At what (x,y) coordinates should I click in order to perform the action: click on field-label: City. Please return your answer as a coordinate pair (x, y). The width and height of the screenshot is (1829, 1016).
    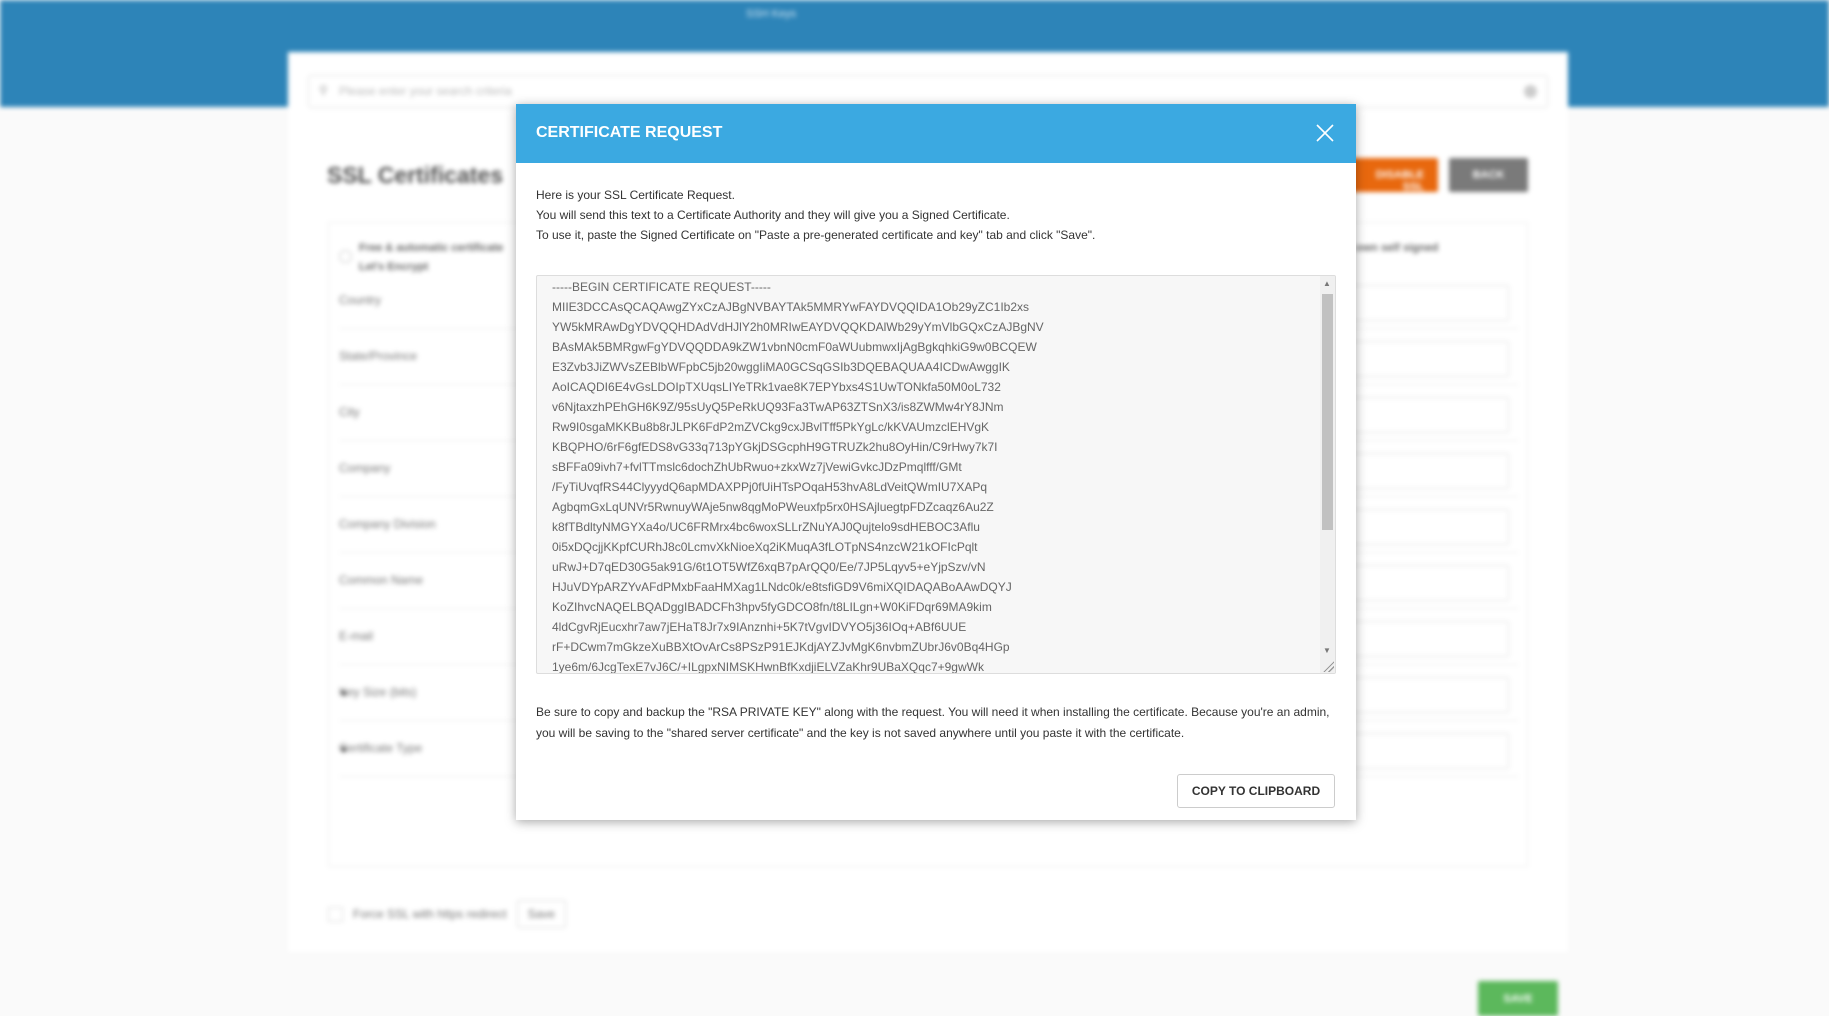
    Looking at the image, I should click on (349, 412).